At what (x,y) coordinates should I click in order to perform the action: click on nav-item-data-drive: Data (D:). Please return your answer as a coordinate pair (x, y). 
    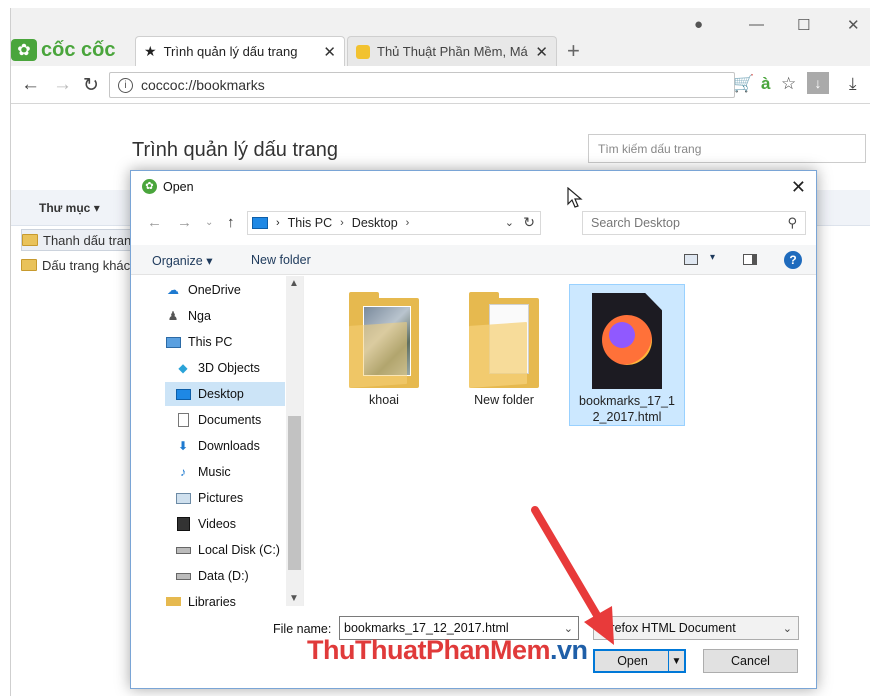
    Looking at the image, I should click on (212, 576).